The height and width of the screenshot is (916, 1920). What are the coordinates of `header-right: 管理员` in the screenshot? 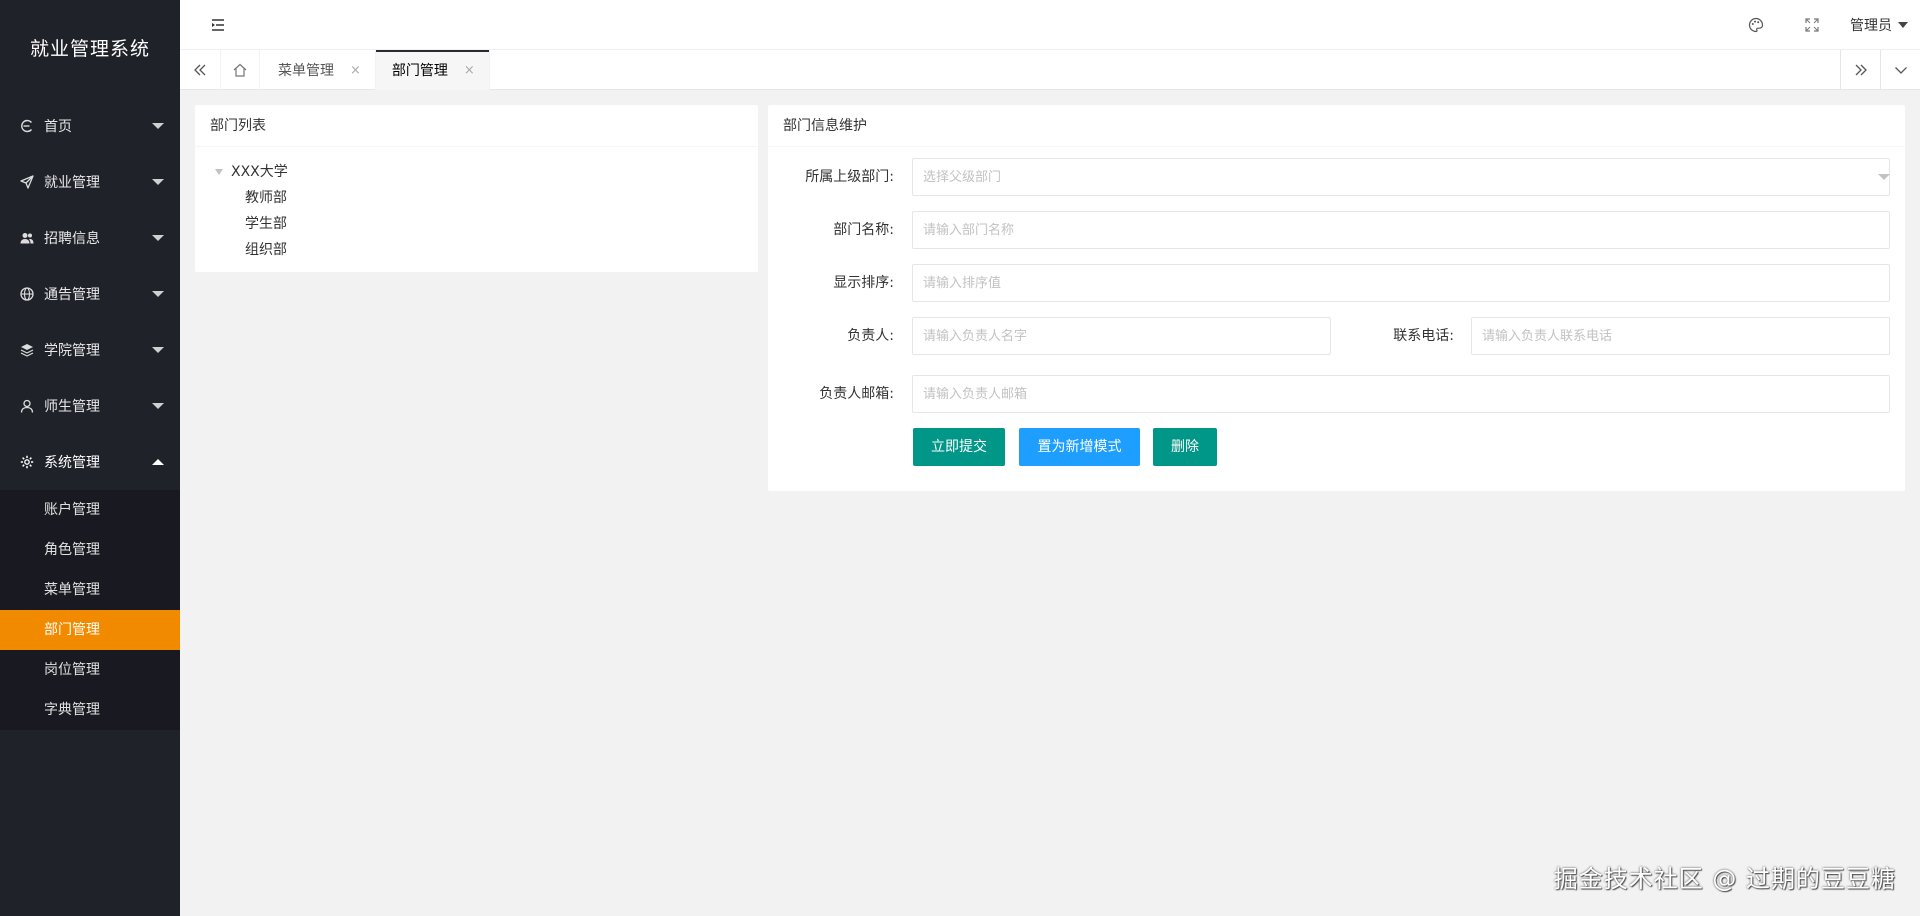 It's located at (1824, 25).